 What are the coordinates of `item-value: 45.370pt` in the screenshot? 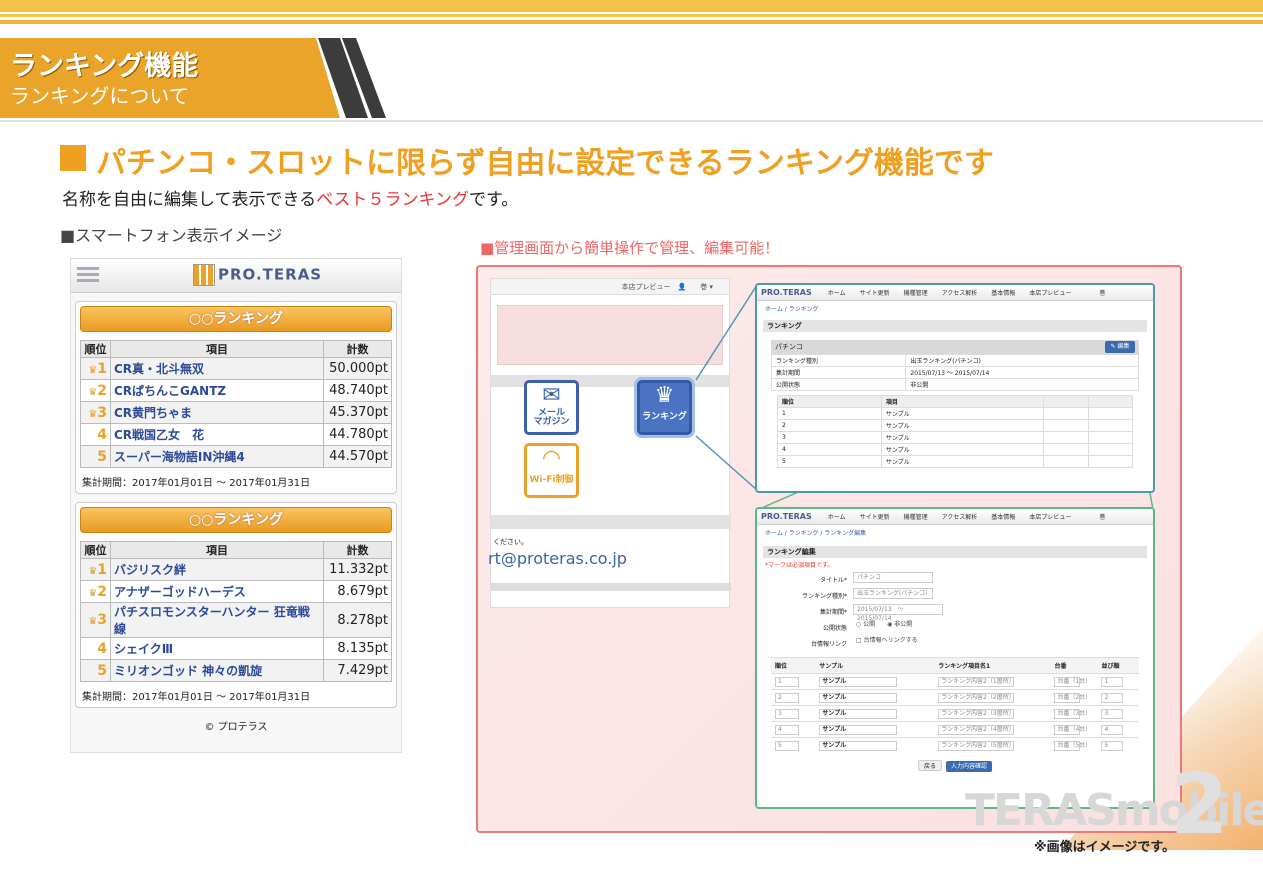 It's located at (357, 412).